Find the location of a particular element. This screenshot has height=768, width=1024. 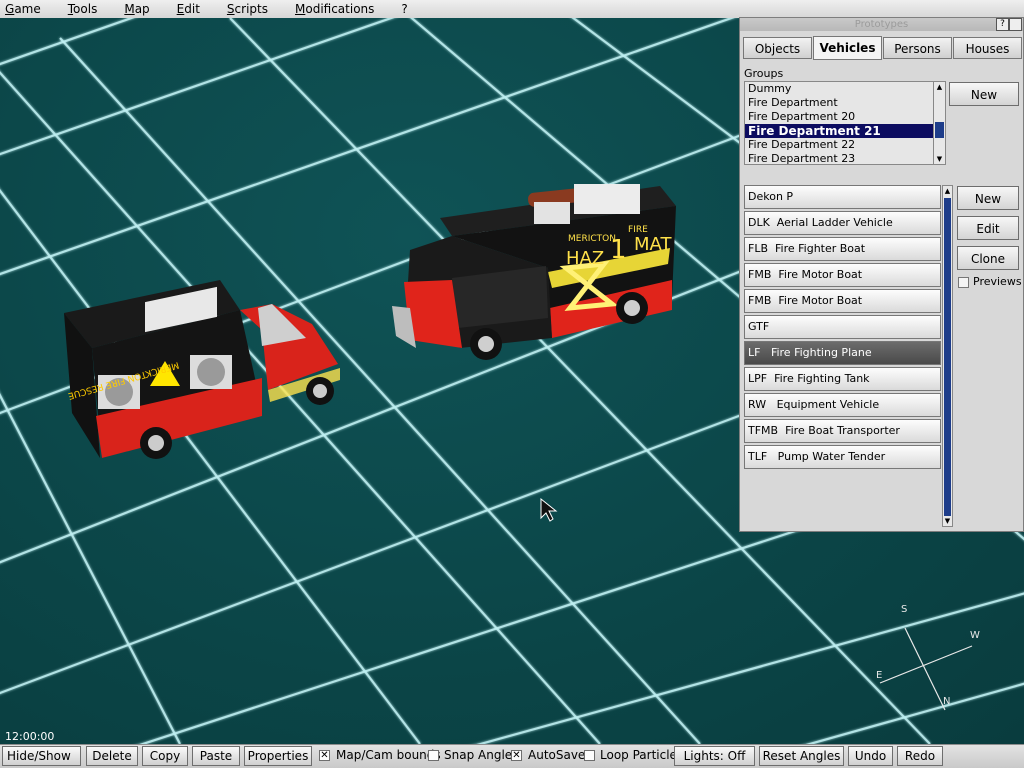

compass-west-label: W is located at coordinates (975, 635).